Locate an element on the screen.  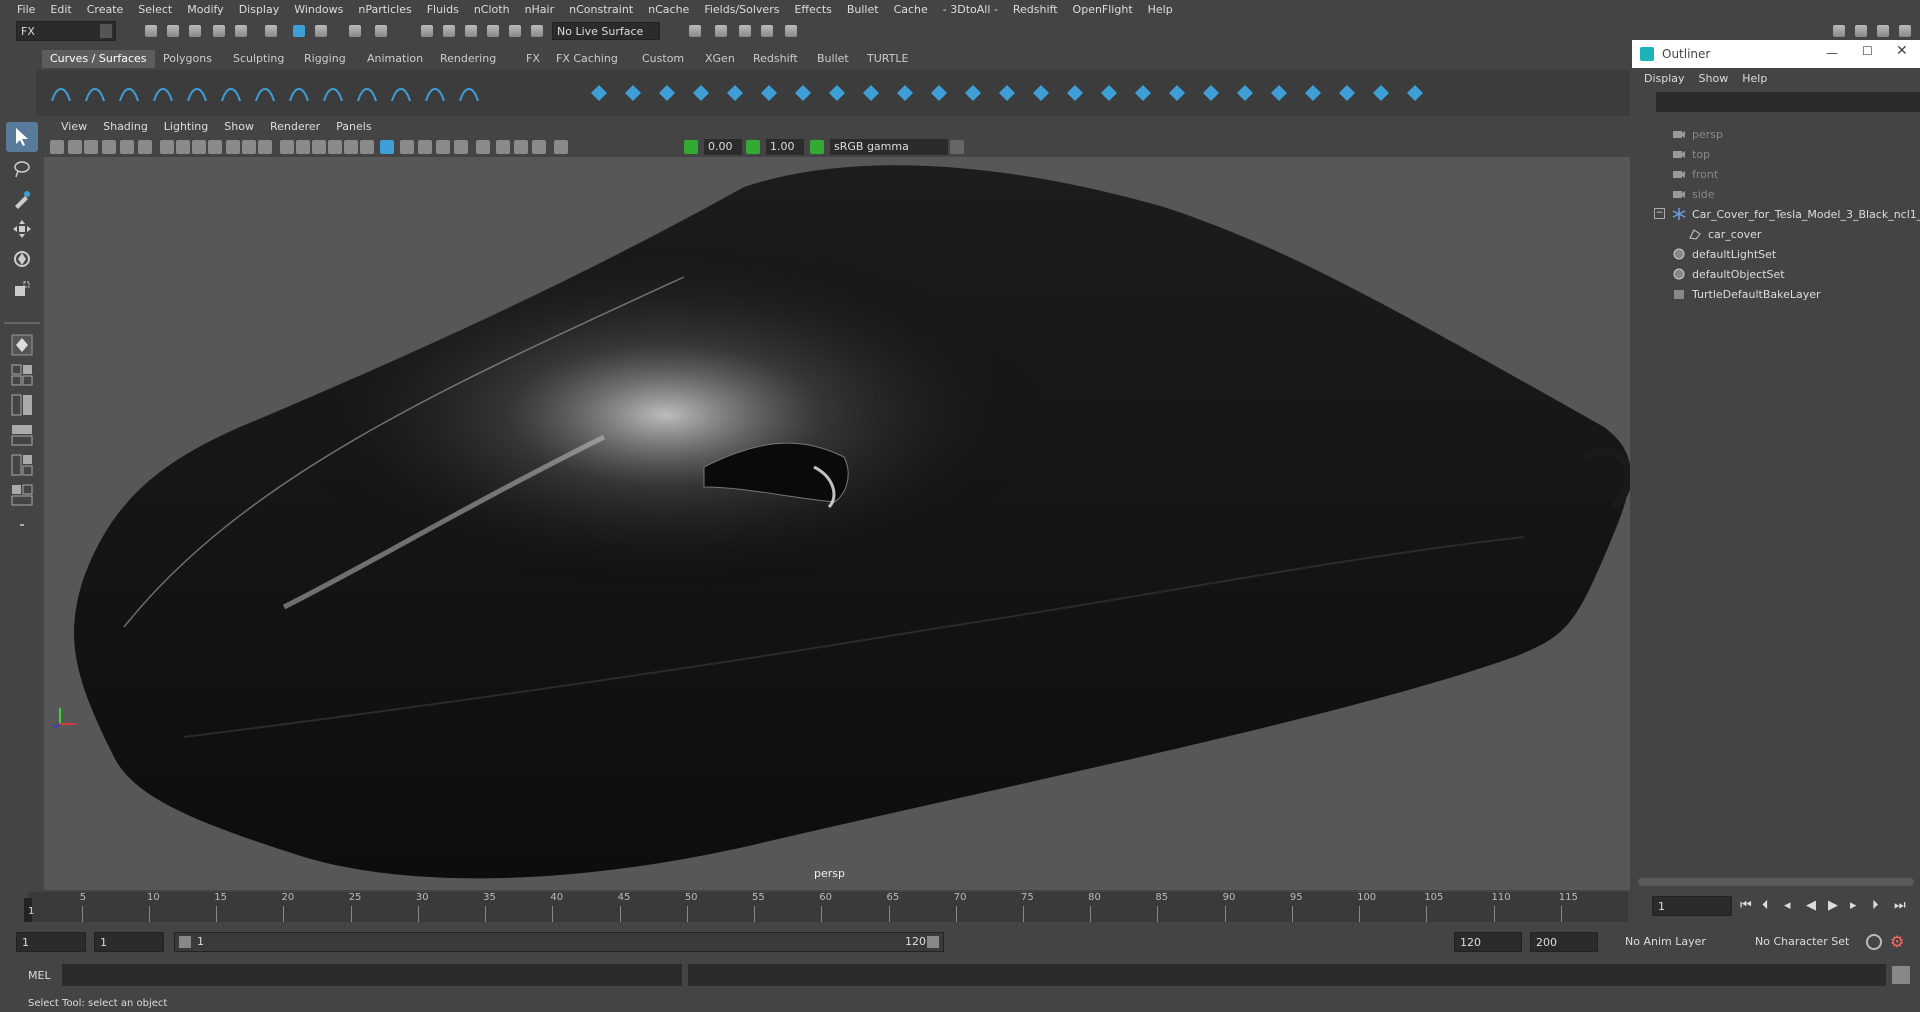
menu-display: Display is located at coordinates (260, 9).